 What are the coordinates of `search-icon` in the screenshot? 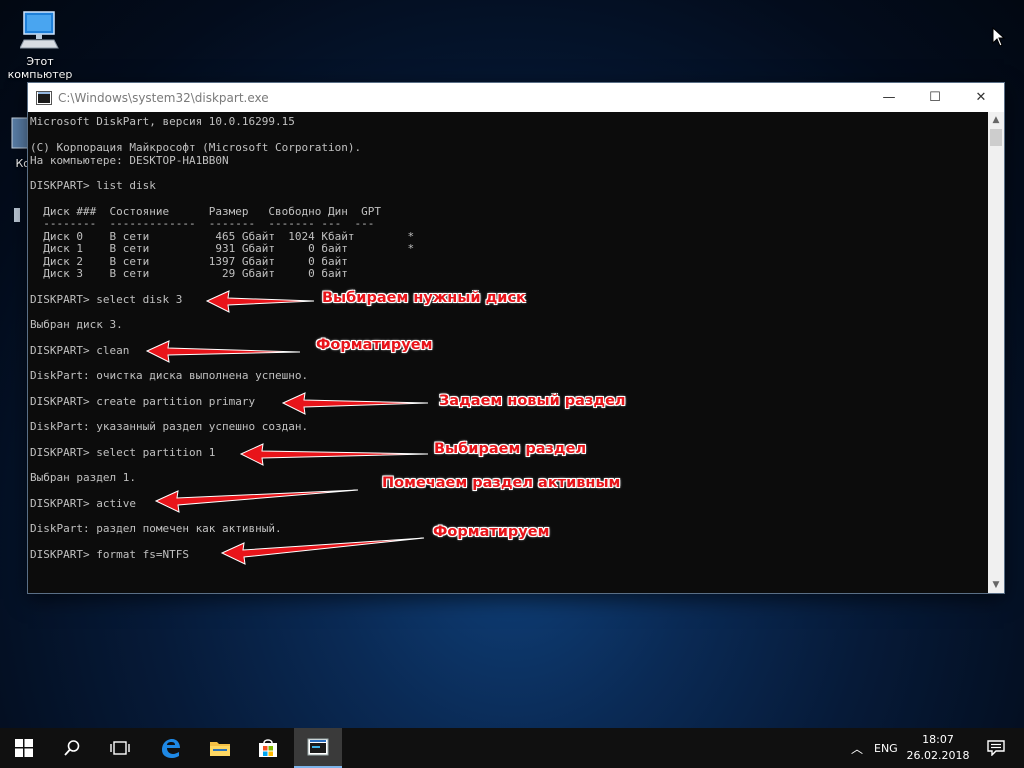 It's located at (72, 748).